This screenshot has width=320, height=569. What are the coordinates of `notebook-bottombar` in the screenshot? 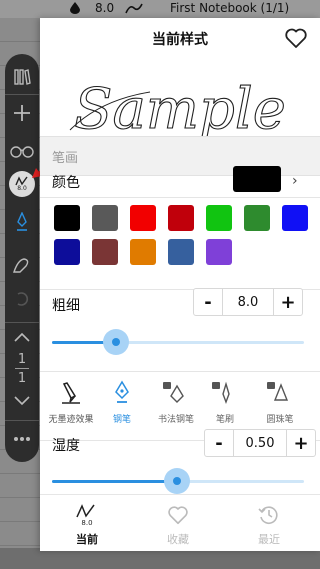 It's located at (160, 558).